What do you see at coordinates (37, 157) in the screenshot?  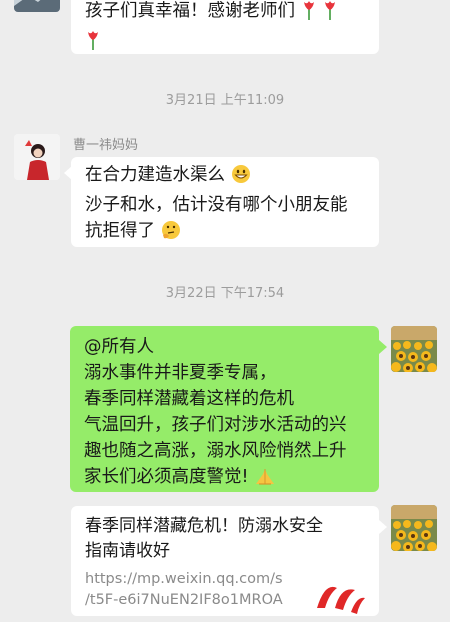 I see `avatar-sender` at bounding box center [37, 157].